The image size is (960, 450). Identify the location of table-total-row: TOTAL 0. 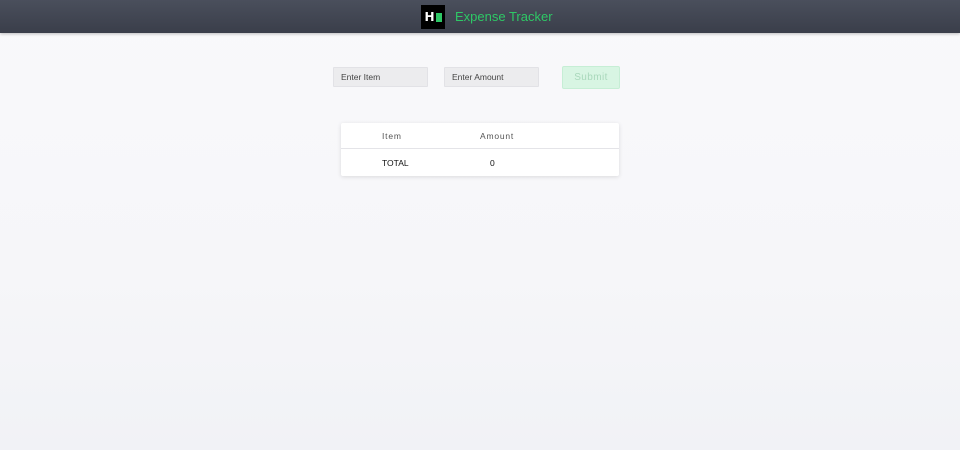
(480, 163).